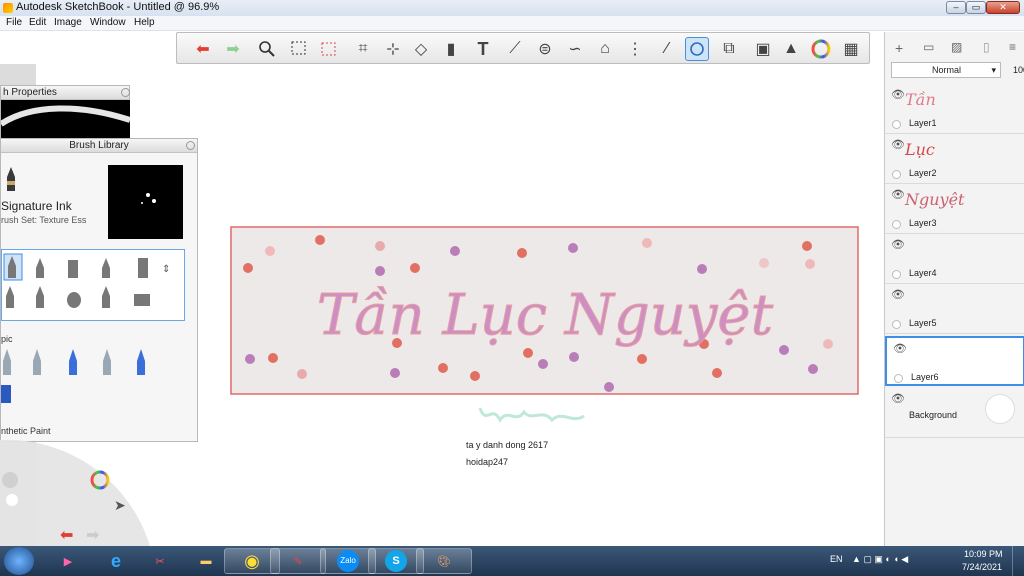 Image resolution: width=1024 pixels, height=576 pixels. What do you see at coordinates (329, 49) in the screenshot?
I see `select-lasso-icon` at bounding box center [329, 49].